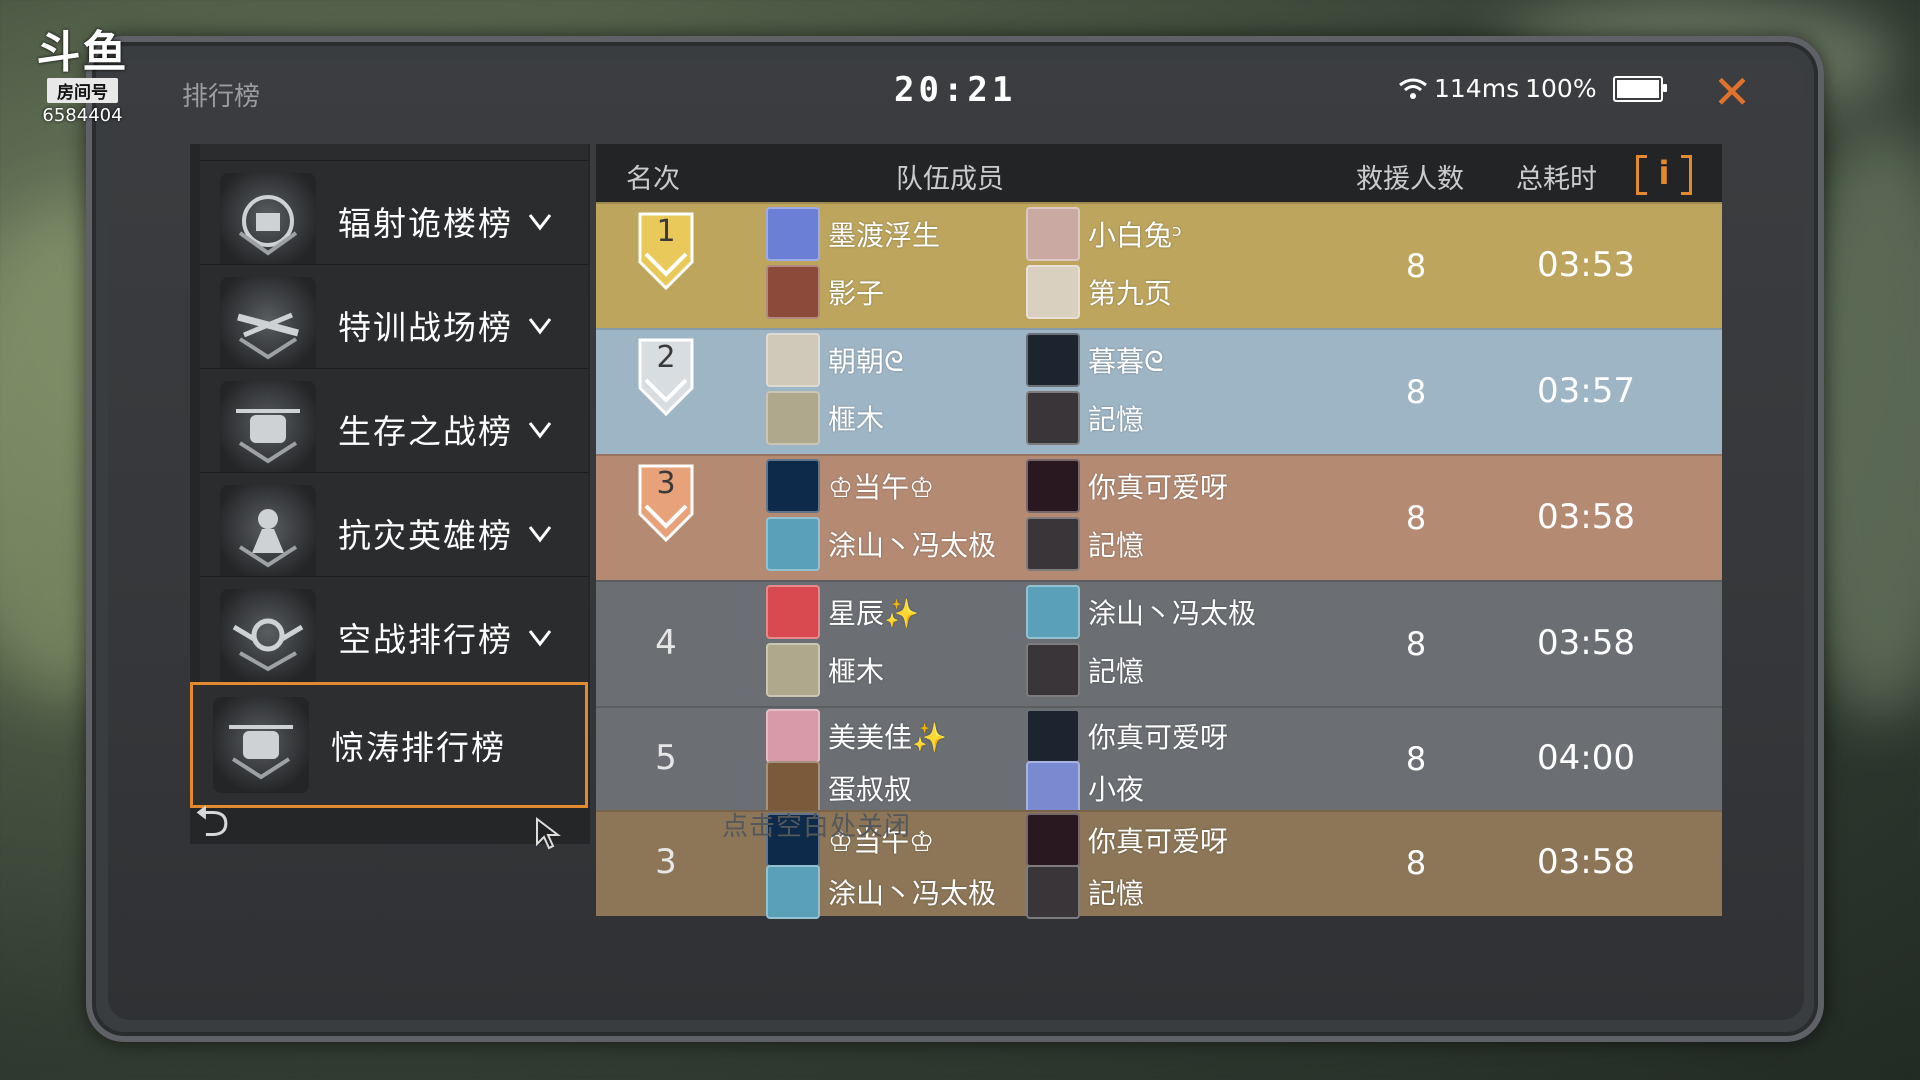 The image size is (1920, 1080). I want to click on header-rescues: 救援人数, so click(1410, 179).